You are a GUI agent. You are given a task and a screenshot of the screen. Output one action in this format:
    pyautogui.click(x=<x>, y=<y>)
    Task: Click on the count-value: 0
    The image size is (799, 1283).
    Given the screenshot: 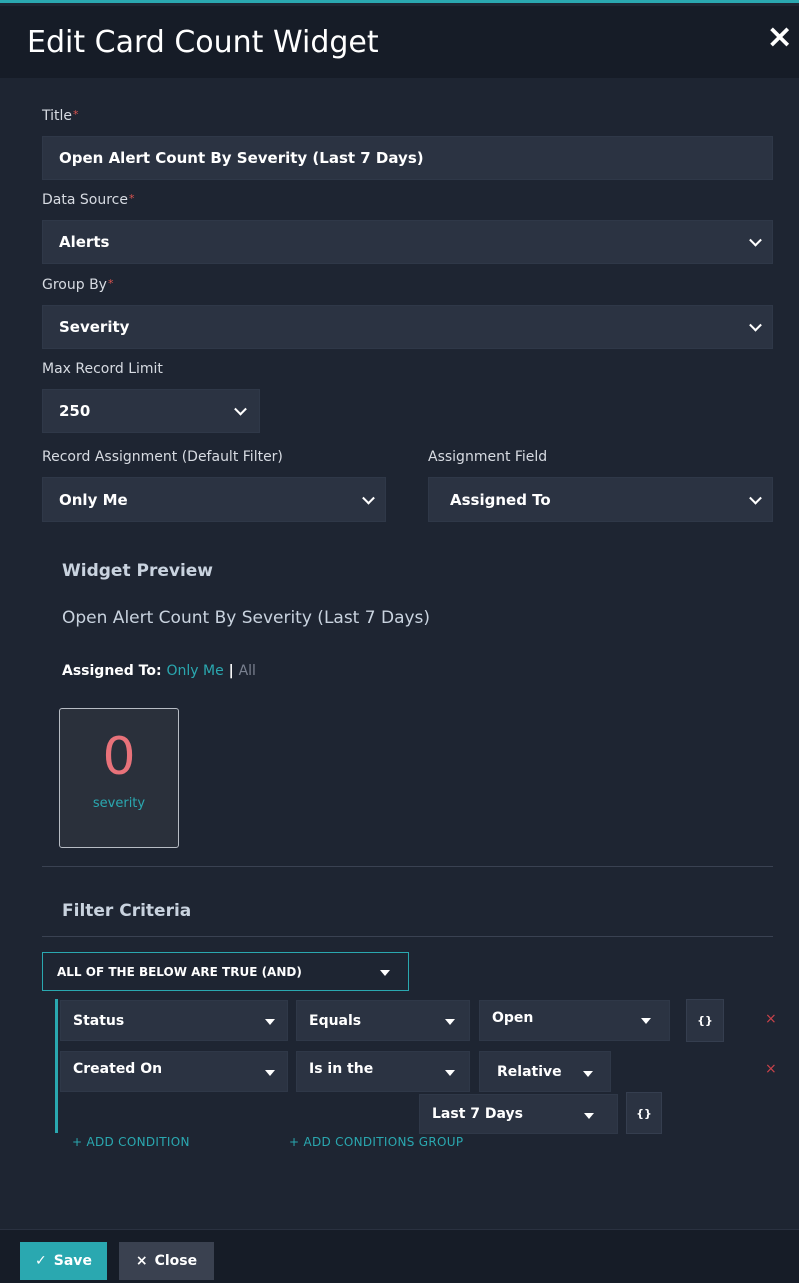 What is the action you would take?
    pyautogui.click(x=119, y=757)
    